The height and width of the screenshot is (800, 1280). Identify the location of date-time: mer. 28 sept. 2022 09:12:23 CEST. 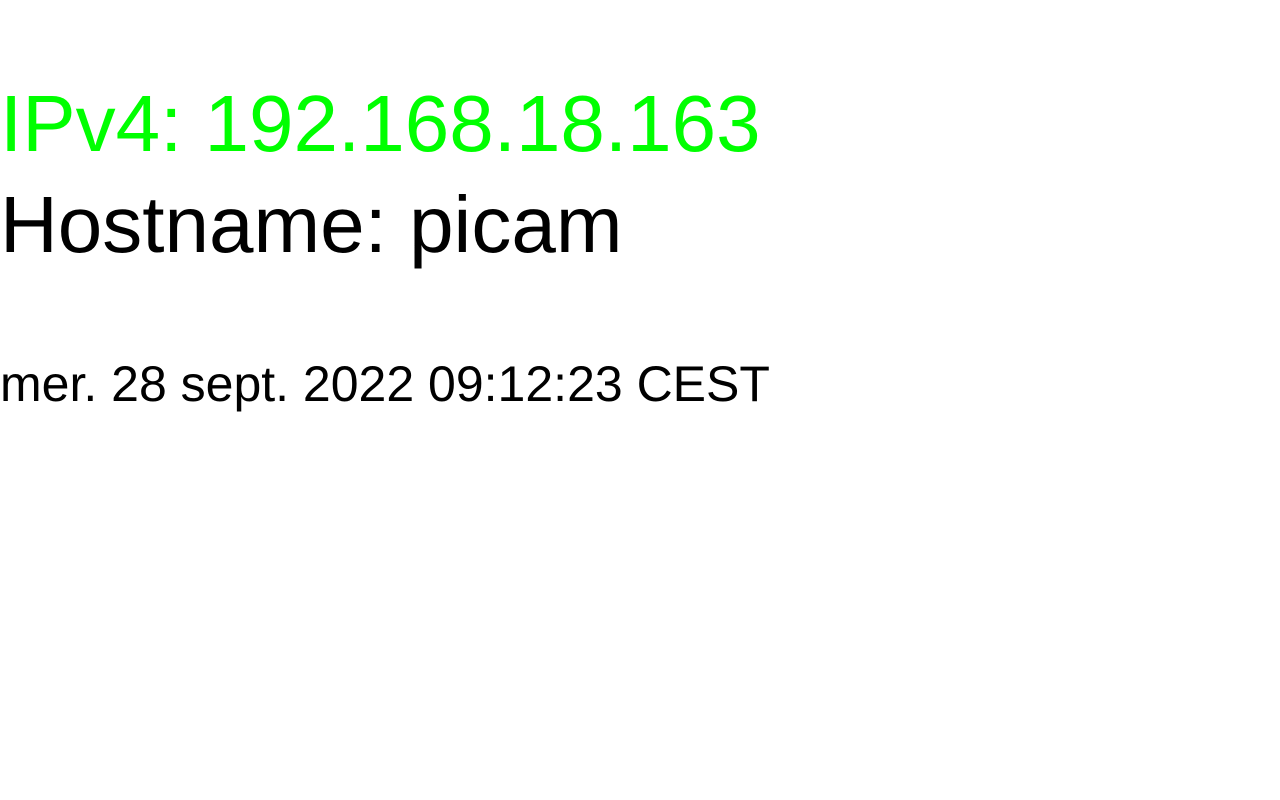
(385, 384).